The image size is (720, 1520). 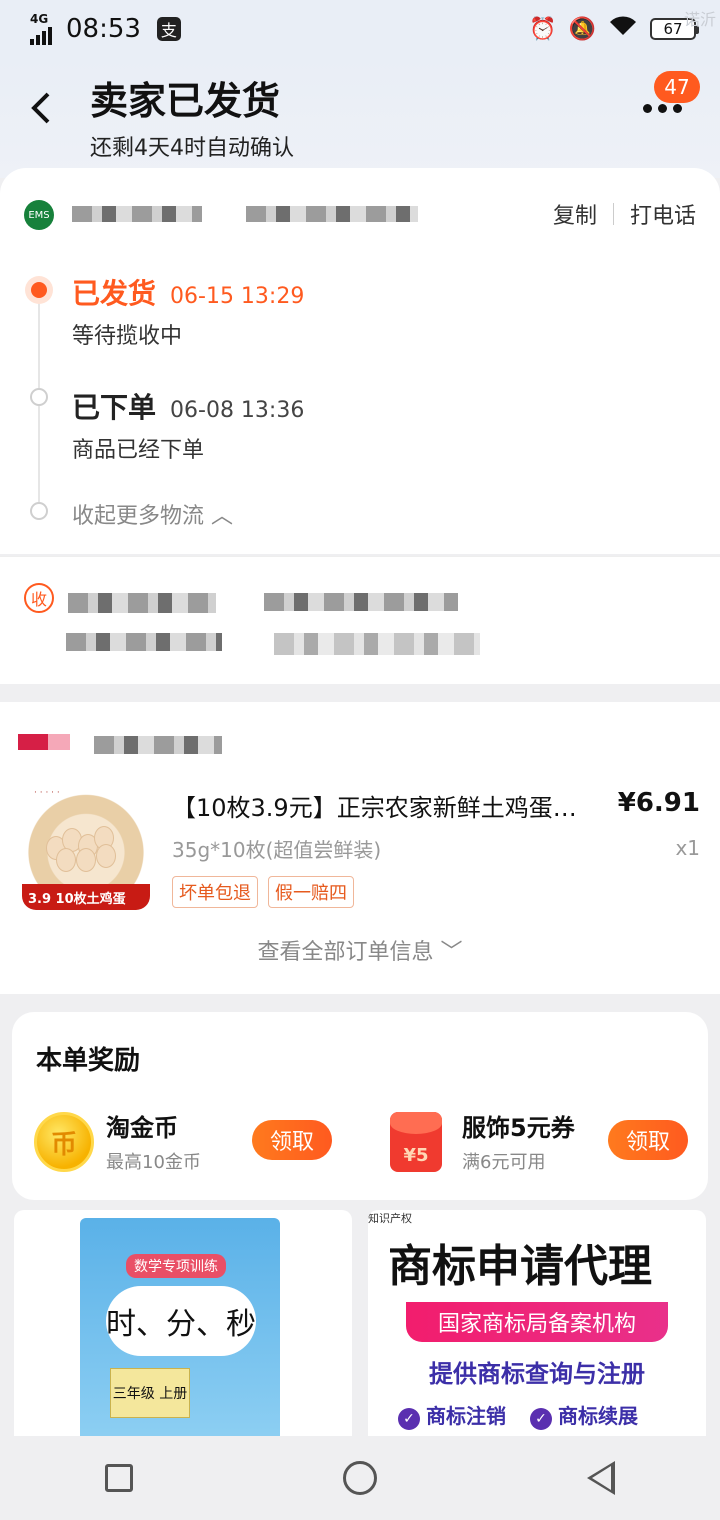 What do you see at coordinates (219, 516) in the screenshot?
I see `chevron-up-icon: ︿` at bounding box center [219, 516].